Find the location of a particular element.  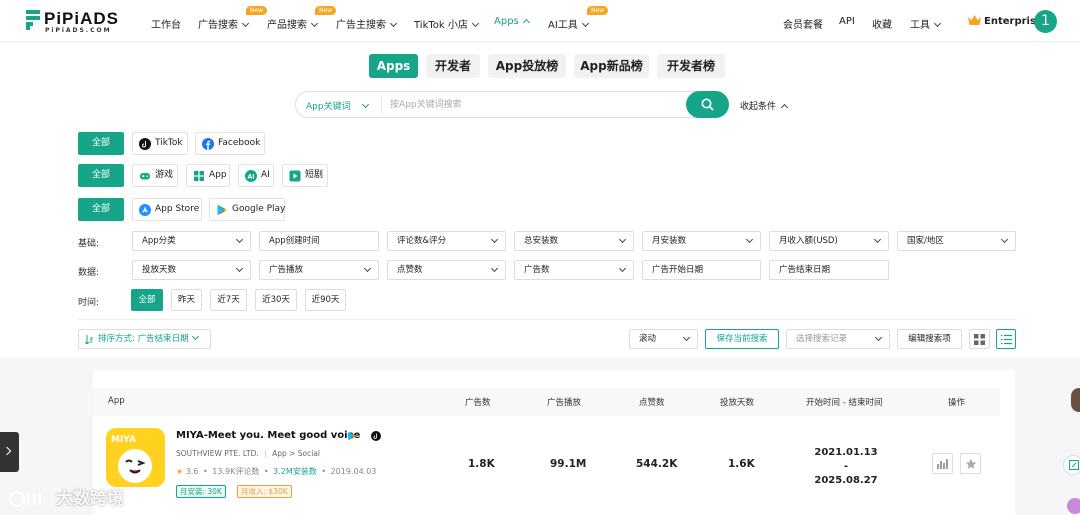

platform-all-button: 全部 is located at coordinates (101, 143).